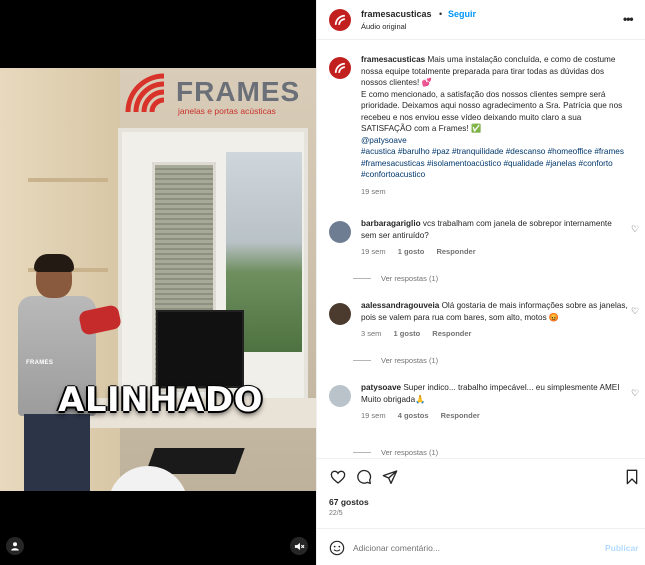 The height and width of the screenshot is (565, 645). Describe the element at coordinates (160, 400) in the screenshot. I see `video-overlay-caption: ALINHADO` at that location.